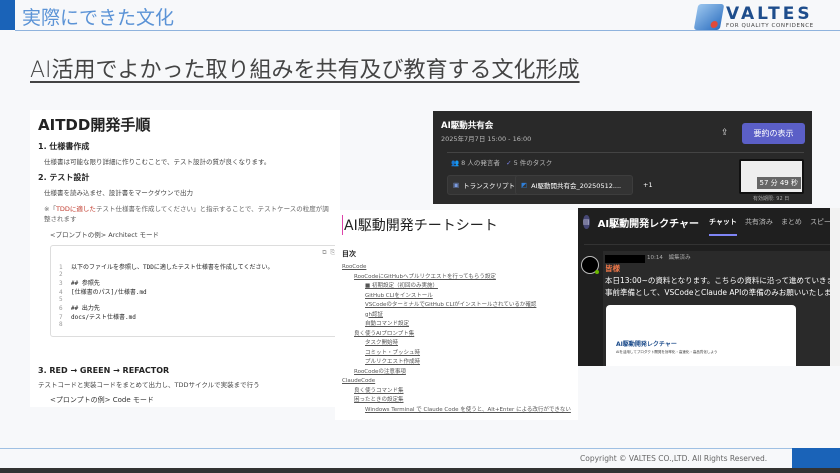 The width and height of the screenshot is (840, 473). Describe the element at coordinates (709, 17) in the screenshot. I see `logo-mark-icon` at that location.